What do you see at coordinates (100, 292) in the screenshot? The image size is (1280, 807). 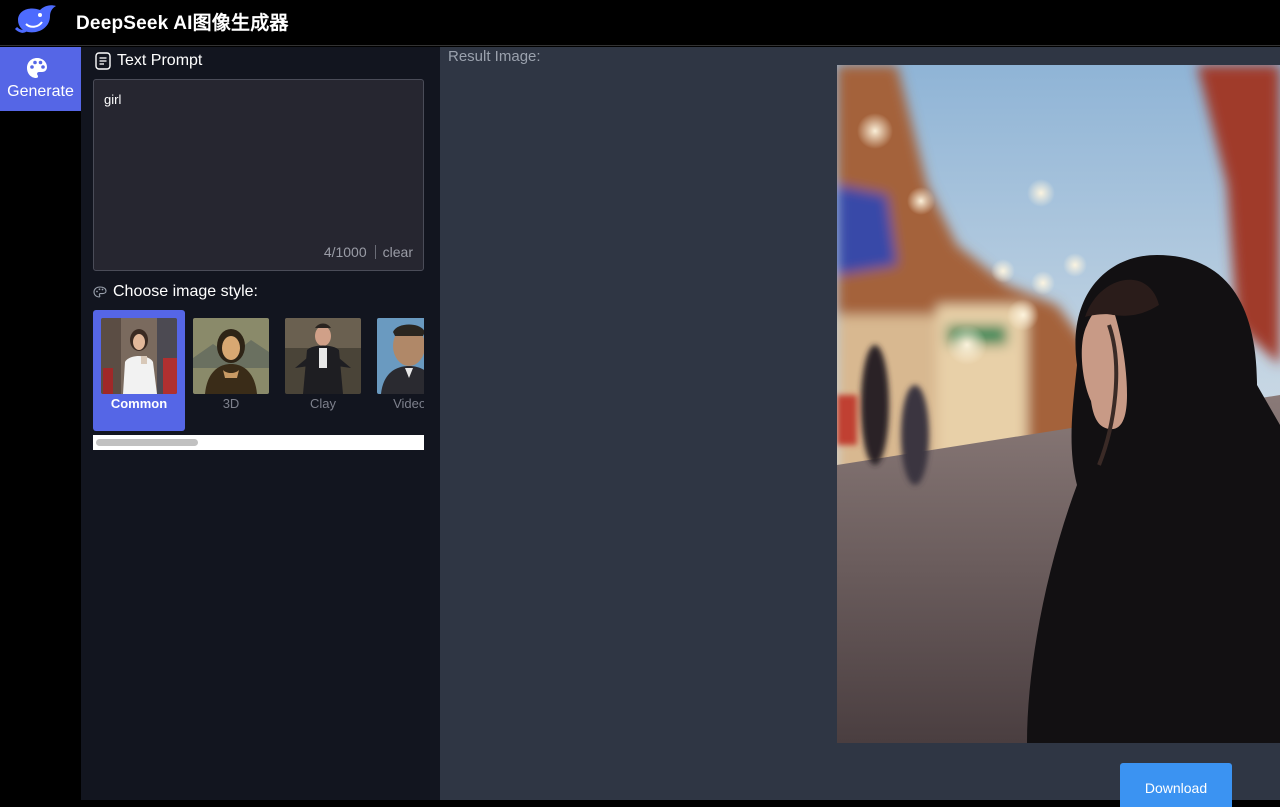 I see `palette-outline-icon` at bounding box center [100, 292].